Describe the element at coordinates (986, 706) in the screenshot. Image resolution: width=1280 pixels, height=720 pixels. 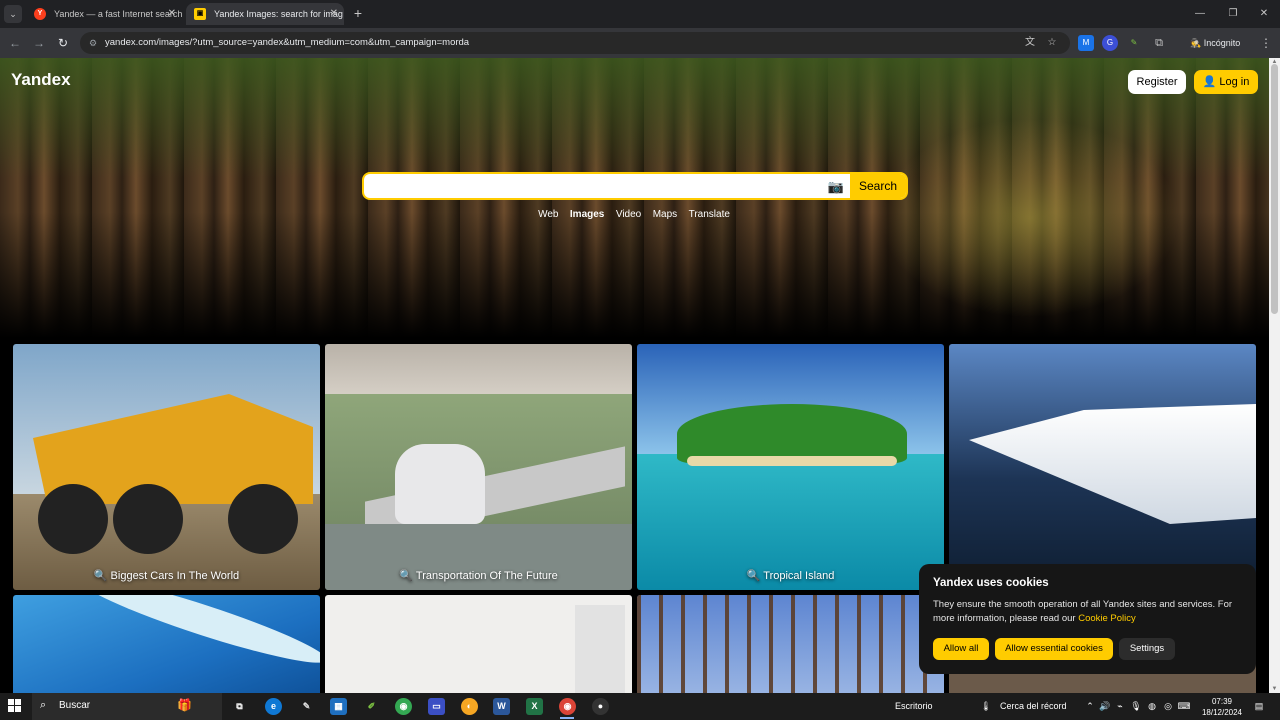
I see `thermometer-icon: 🌡` at that location.